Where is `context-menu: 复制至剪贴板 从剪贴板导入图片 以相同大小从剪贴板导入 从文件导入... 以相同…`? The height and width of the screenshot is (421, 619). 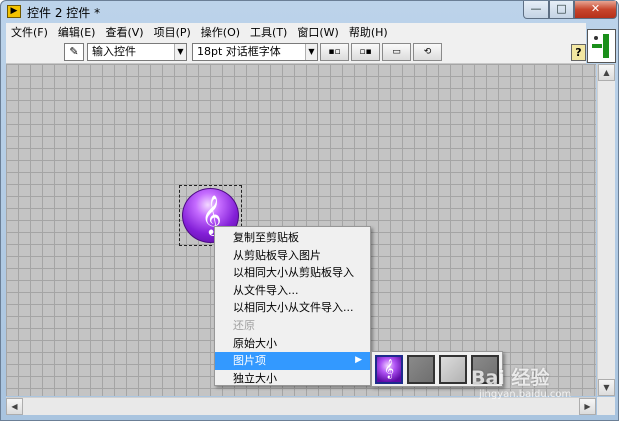
context-menu: 复制至剪贴板 从剪贴板导入图片 以相同大小从剪贴板导入 从文件导入... 以相同… is located at coordinates (292, 306).